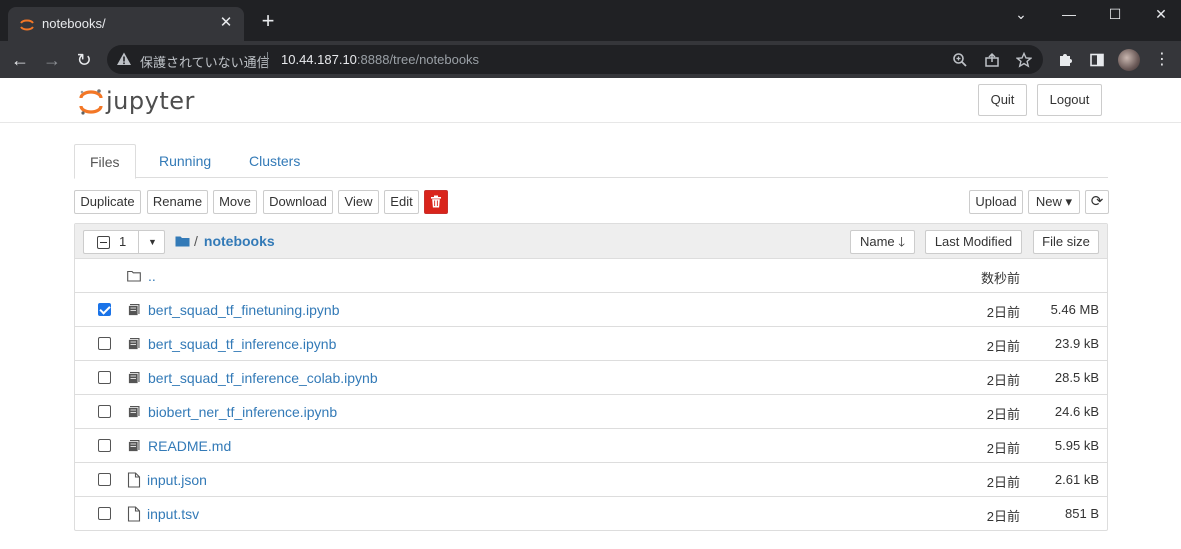 The height and width of the screenshot is (549, 1181). I want to click on address-separator, so click(267, 60).